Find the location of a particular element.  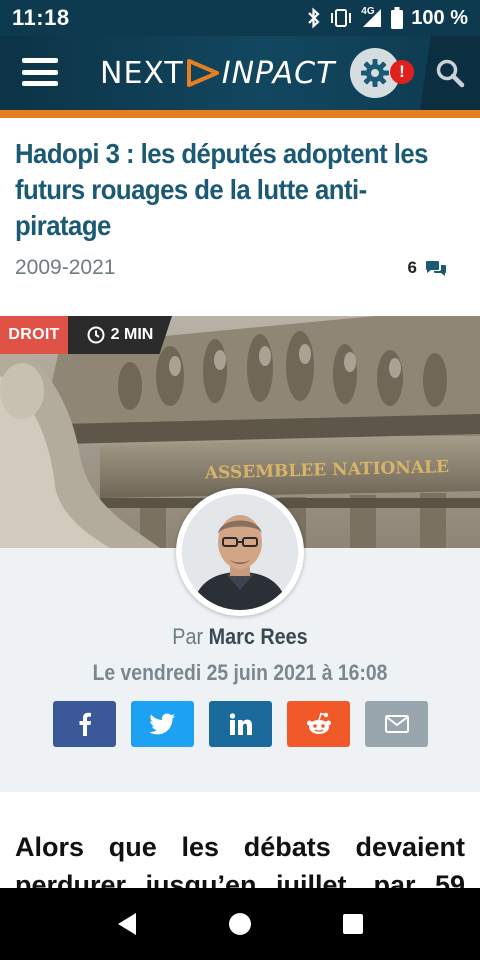

facebook-icon is located at coordinates (85, 724).